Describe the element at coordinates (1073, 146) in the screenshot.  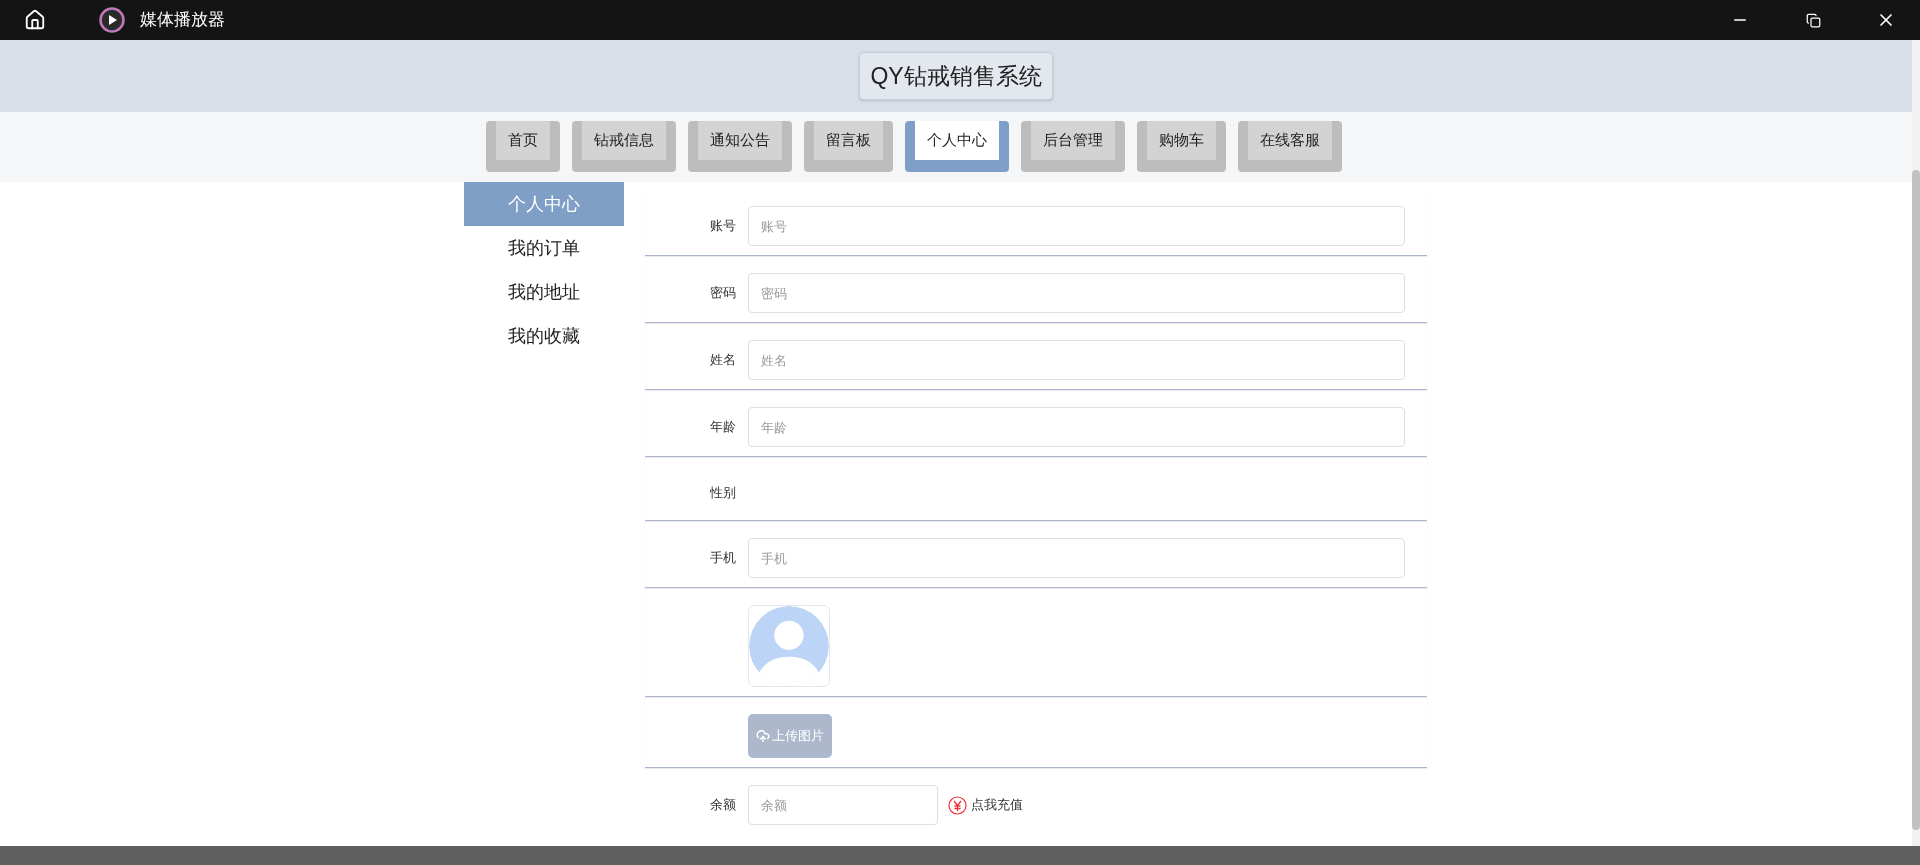
I see `nav-tab: 后台管理` at that location.